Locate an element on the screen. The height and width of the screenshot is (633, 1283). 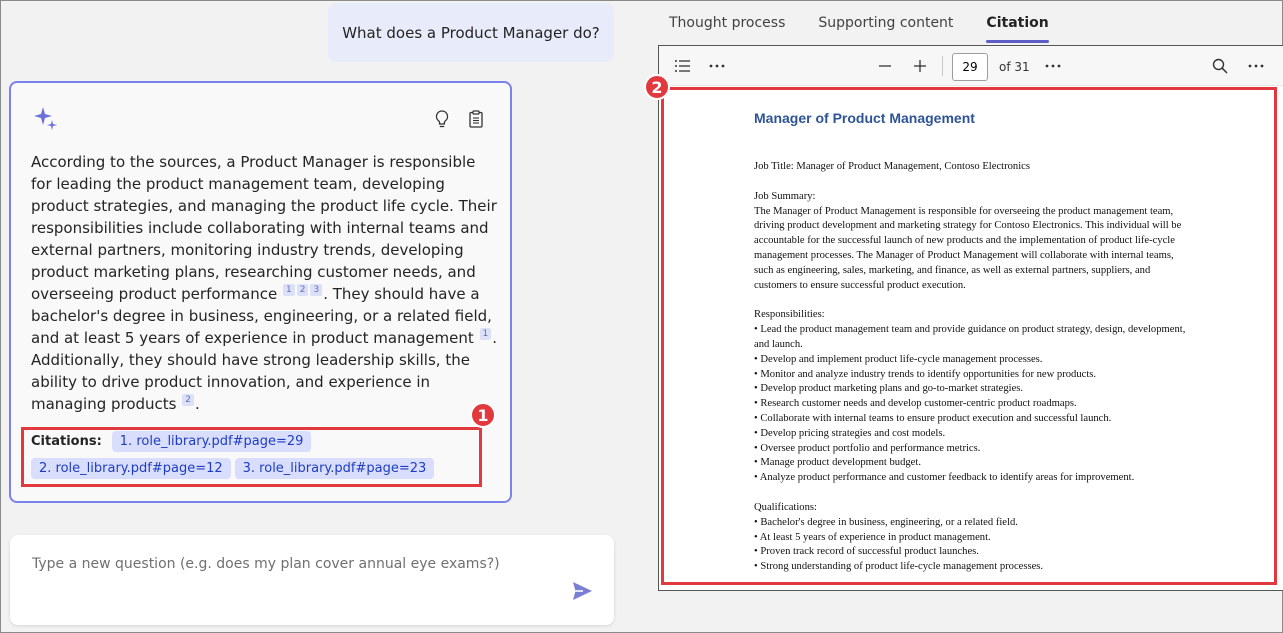
callout-badge: 2 is located at coordinates (657, 87).